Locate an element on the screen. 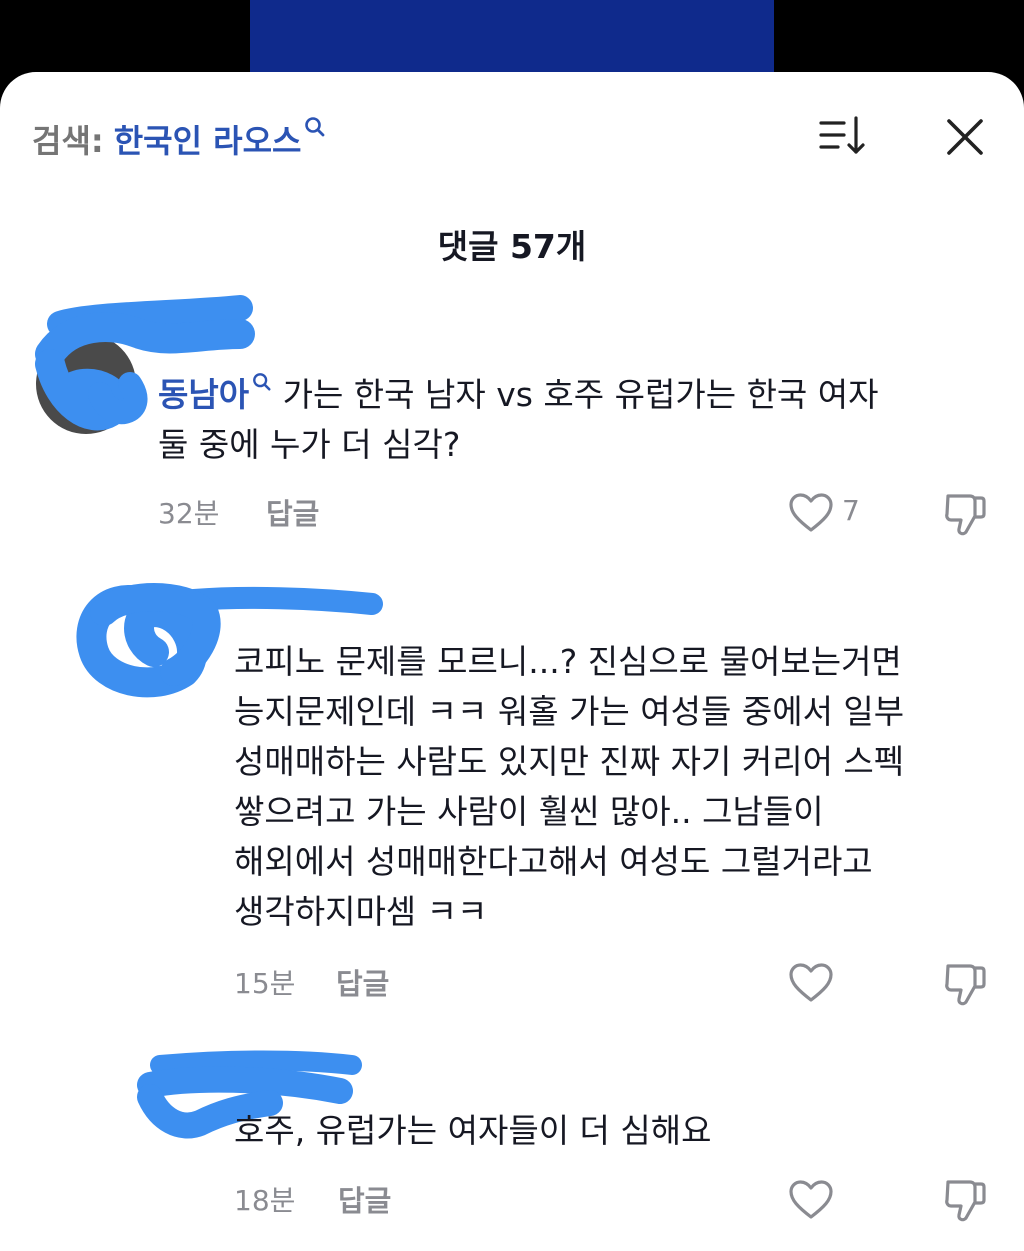  hashtag-link: 동남아 is located at coordinates (203, 394).